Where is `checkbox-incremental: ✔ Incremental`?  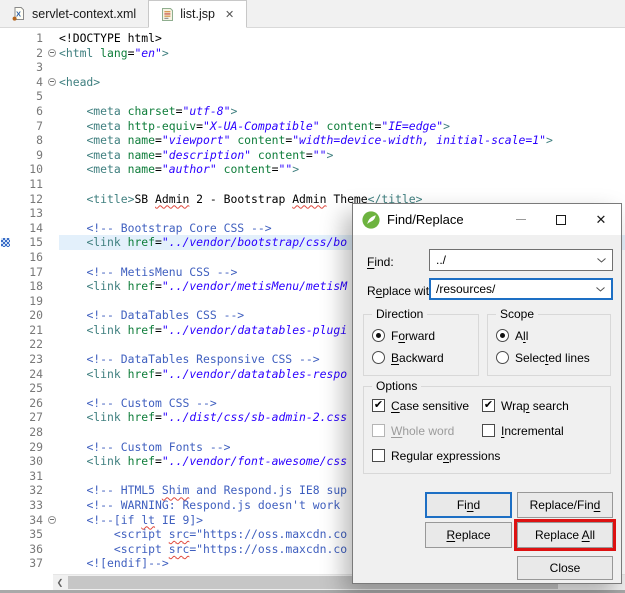 checkbox-incremental: ✔ Incremental is located at coordinates (523, 430).